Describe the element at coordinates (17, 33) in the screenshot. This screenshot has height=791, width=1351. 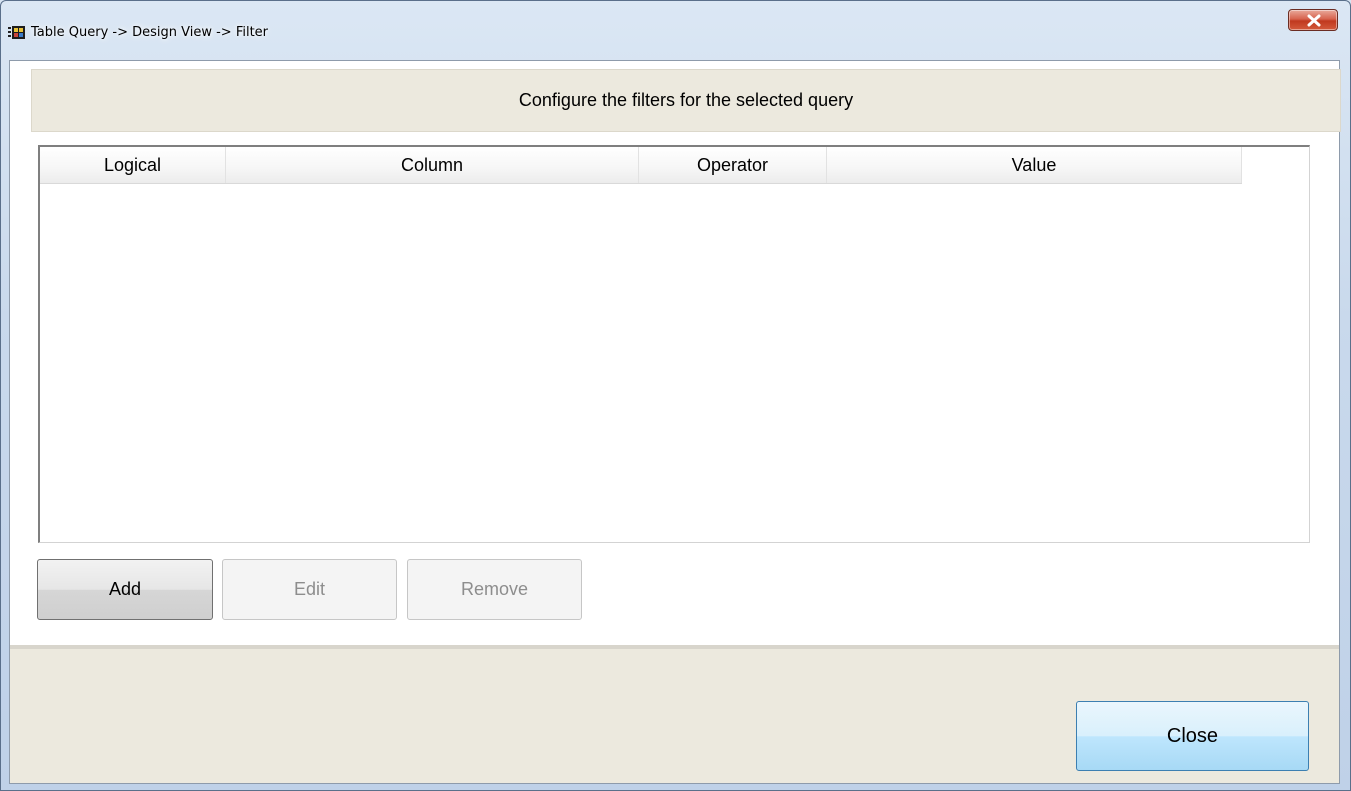
I see `app-table-icon` at that location.